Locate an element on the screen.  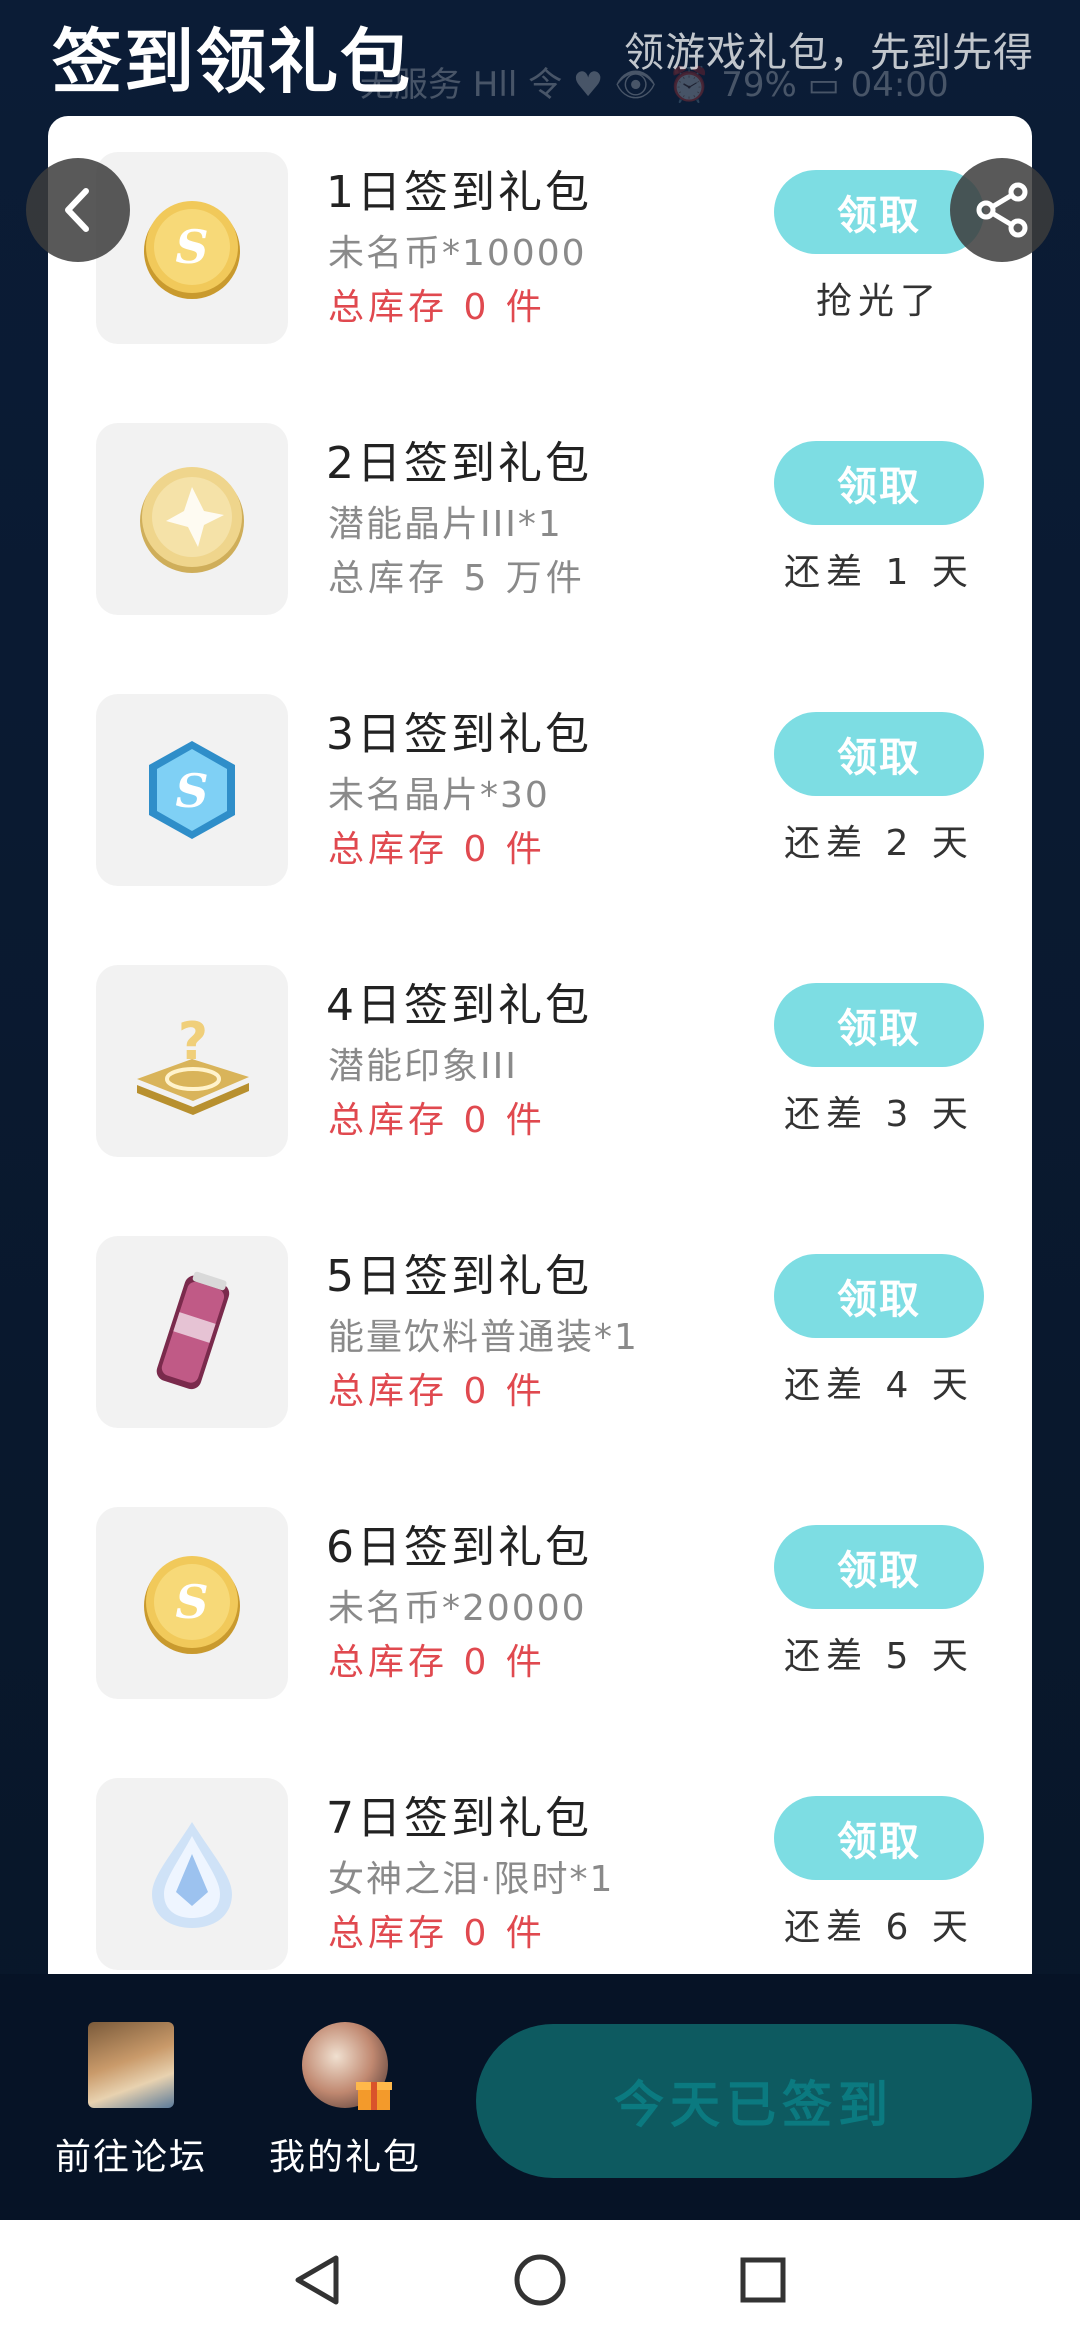
nav-back-icon is located at coordinates (317, 2280).